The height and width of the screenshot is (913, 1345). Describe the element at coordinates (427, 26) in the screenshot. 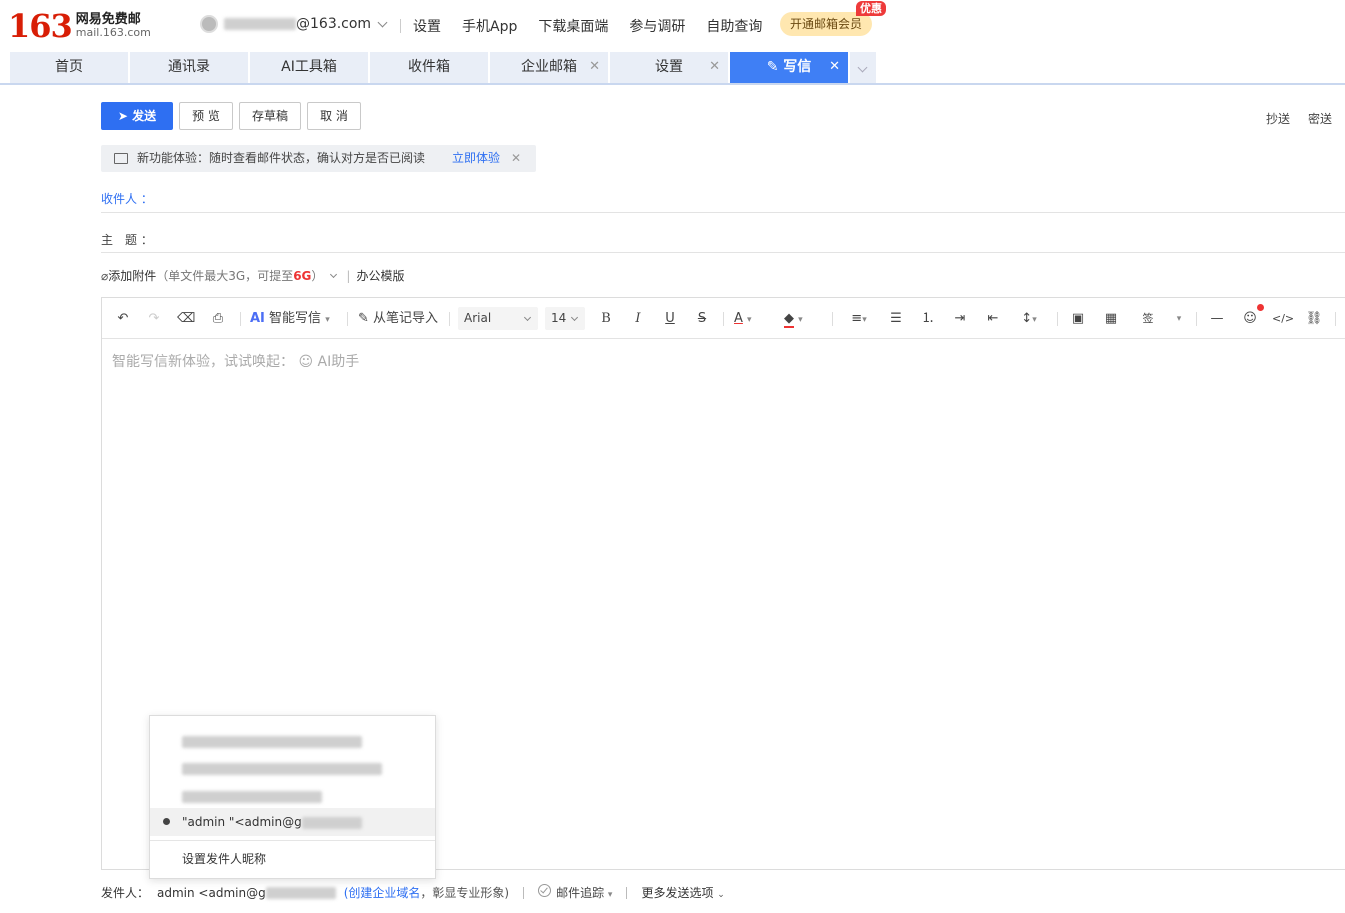

I see `nav-settings: 设置` at that location.